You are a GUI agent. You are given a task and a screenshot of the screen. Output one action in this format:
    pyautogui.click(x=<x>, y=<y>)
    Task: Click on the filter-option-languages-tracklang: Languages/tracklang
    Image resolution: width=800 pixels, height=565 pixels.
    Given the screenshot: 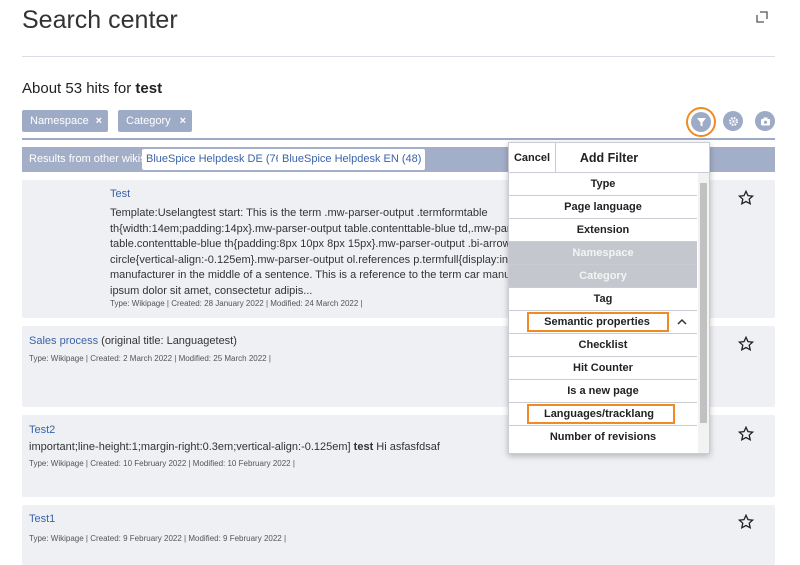 What is the action you would take?
    pyautogui.click(x=603, y=414)
    